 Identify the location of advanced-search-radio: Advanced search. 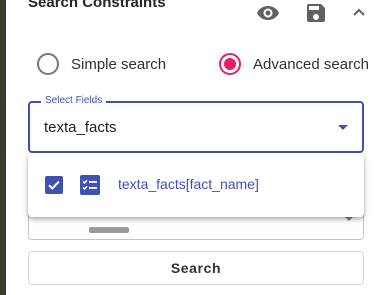
(294, 64).